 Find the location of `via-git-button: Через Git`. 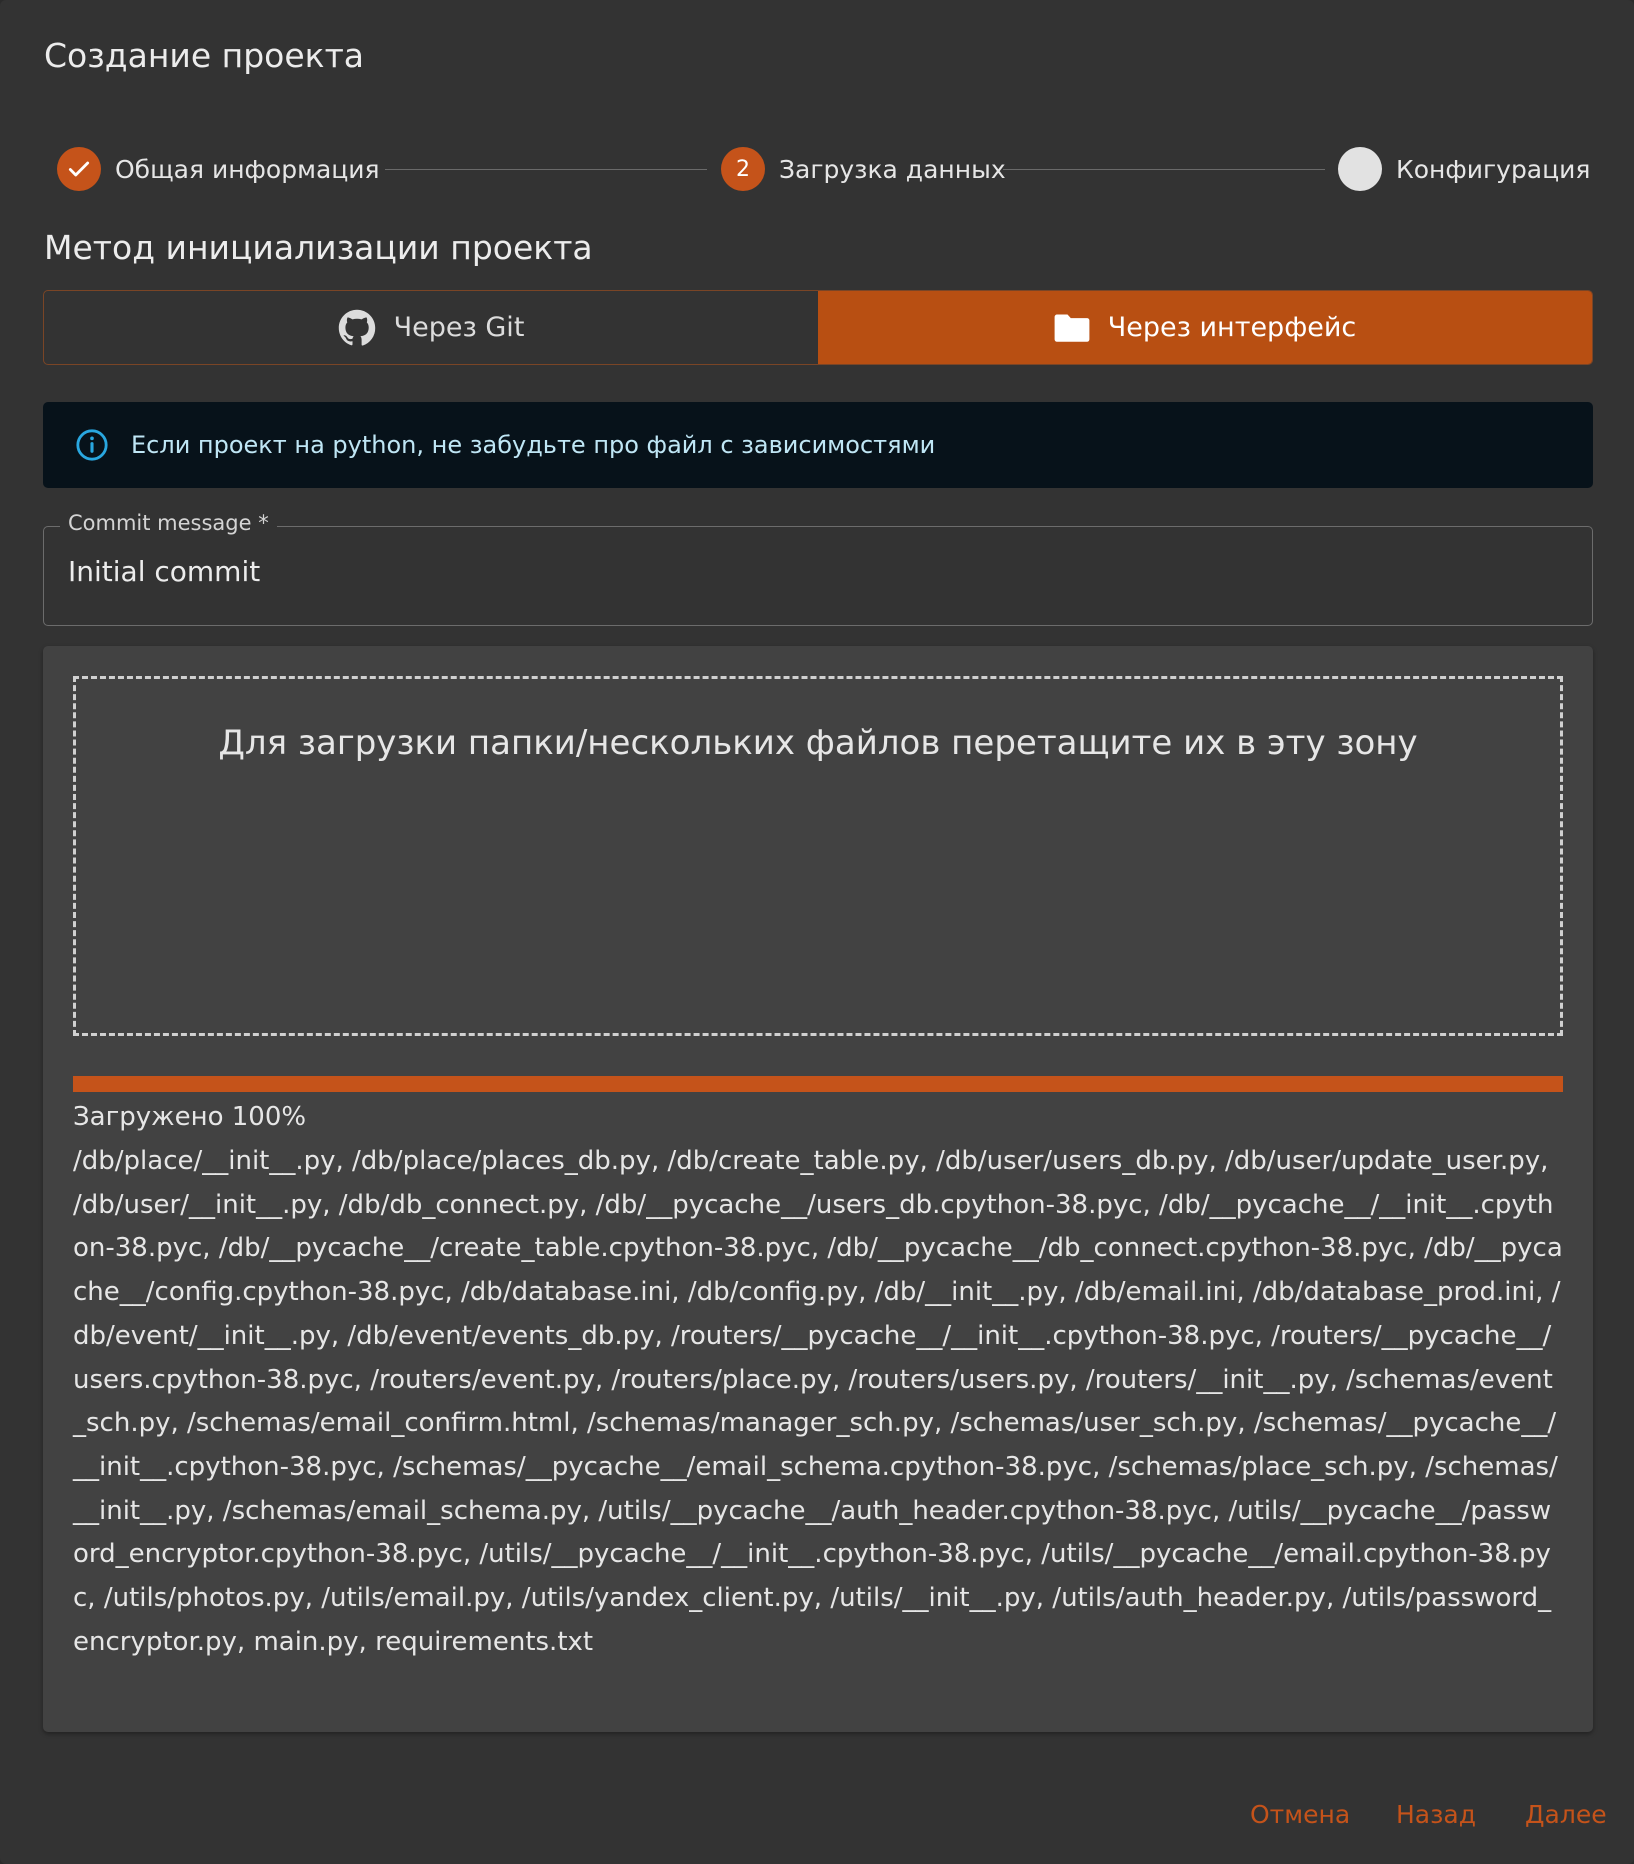

via-git-button: Через Git is located at coordinates (431, 327).